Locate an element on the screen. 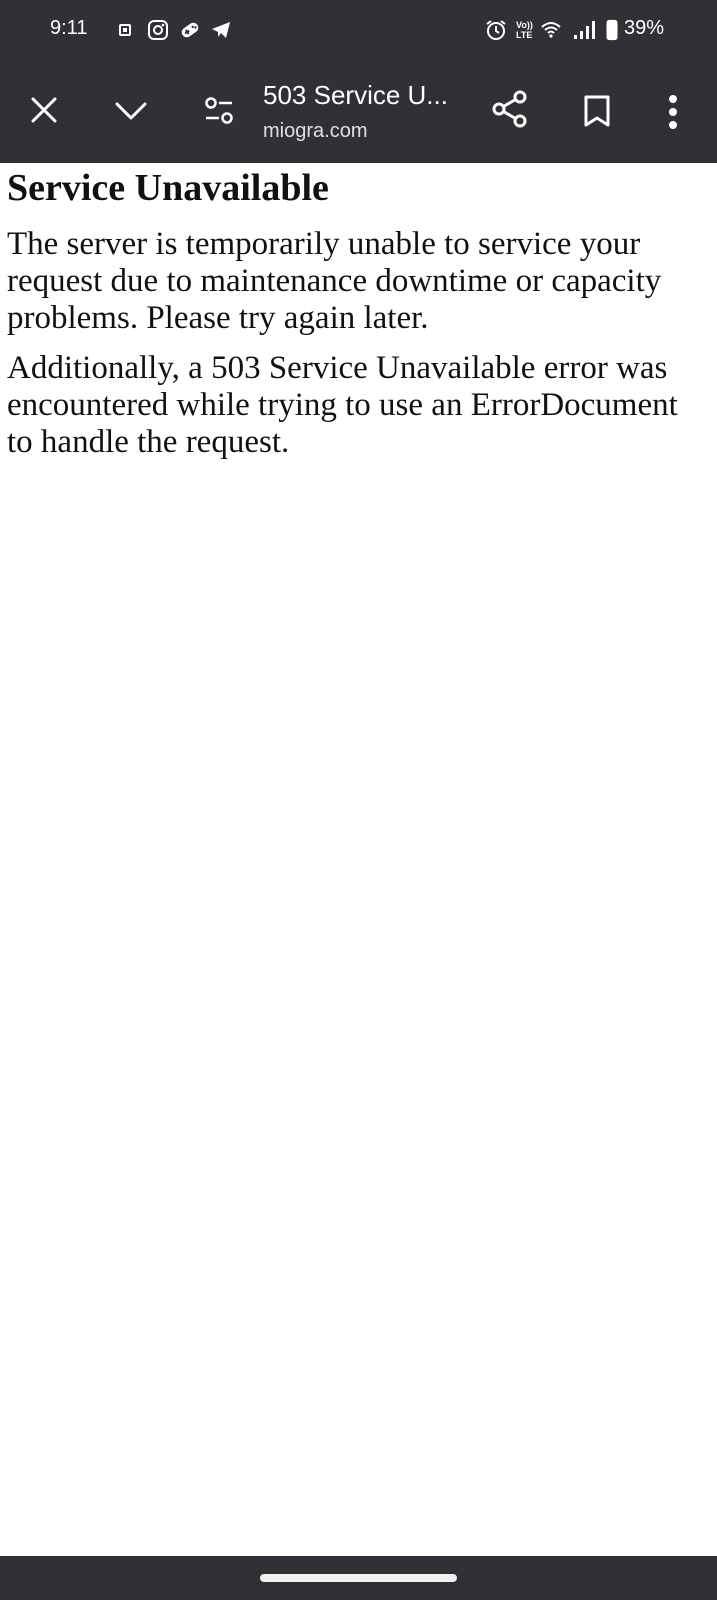 The height and width of the screenshot is (1600, 717). close-icon is located at coordinates (44, 110).